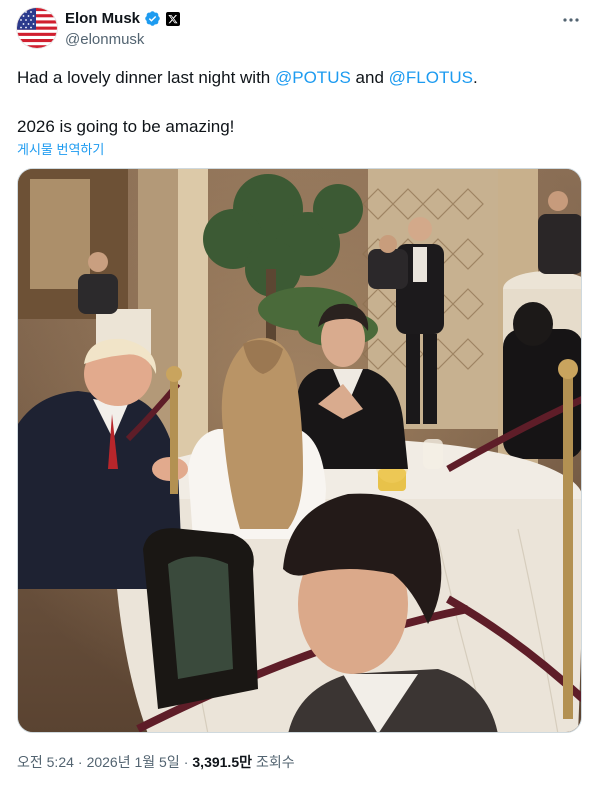 Image resolution: width=599 pixels, height=785 pixels. Describe the element at coordinates (313, 77) in the screenshot. I see `mention-potus-link: @POTUS` at that location.